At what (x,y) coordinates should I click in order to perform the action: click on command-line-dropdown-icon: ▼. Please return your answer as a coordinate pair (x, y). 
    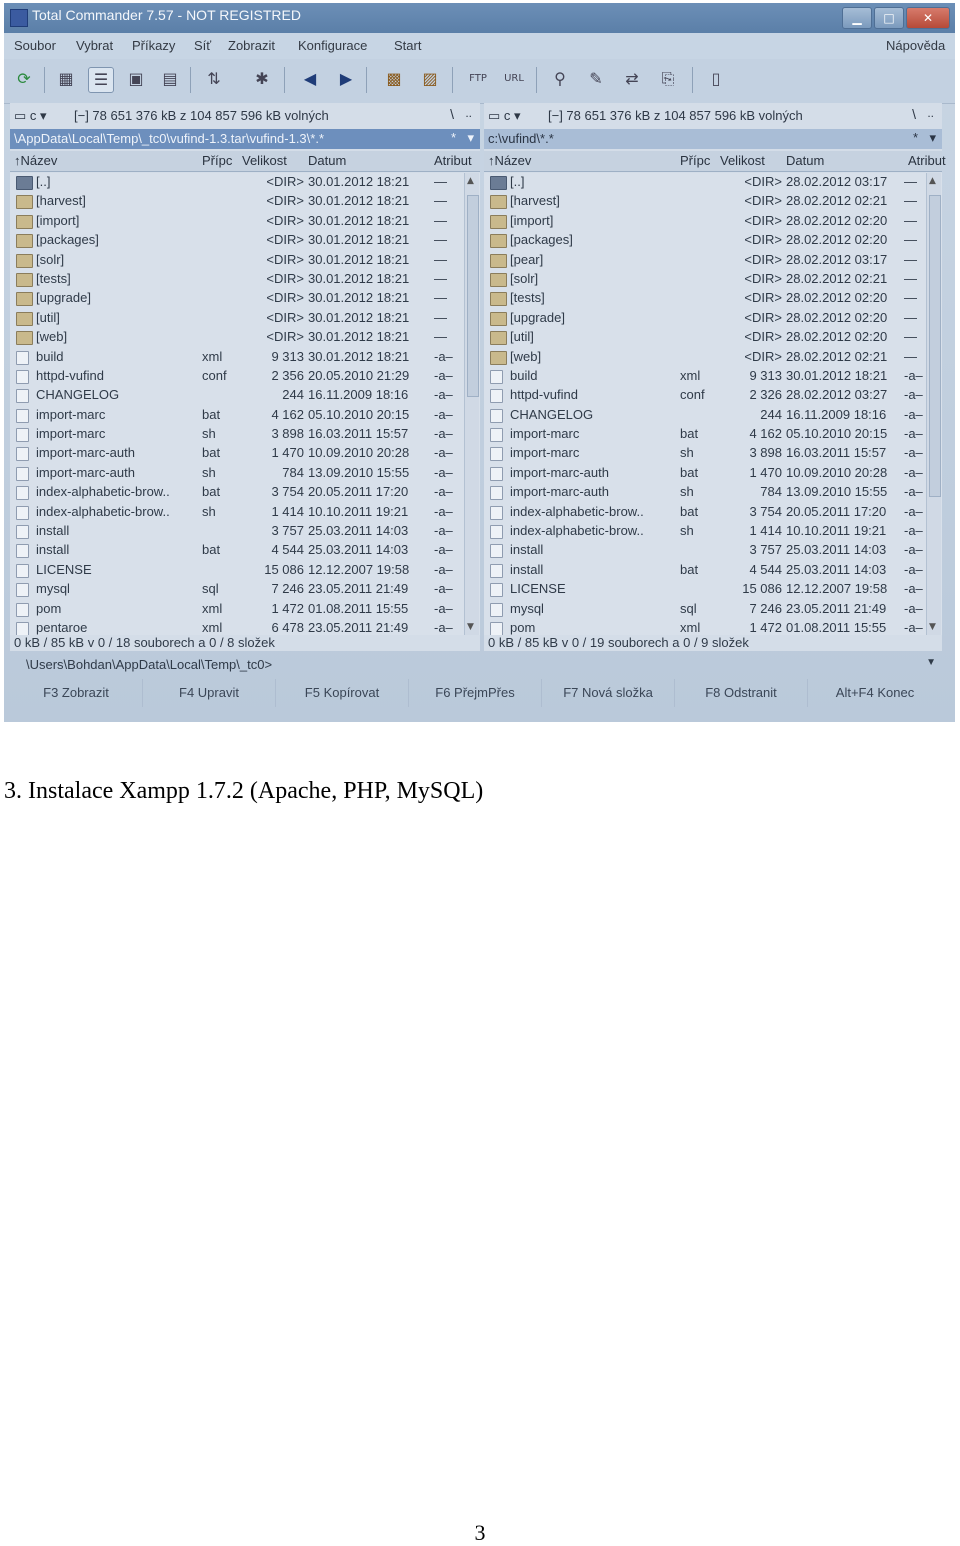
    Looking at the image, I should click on (931, 662).